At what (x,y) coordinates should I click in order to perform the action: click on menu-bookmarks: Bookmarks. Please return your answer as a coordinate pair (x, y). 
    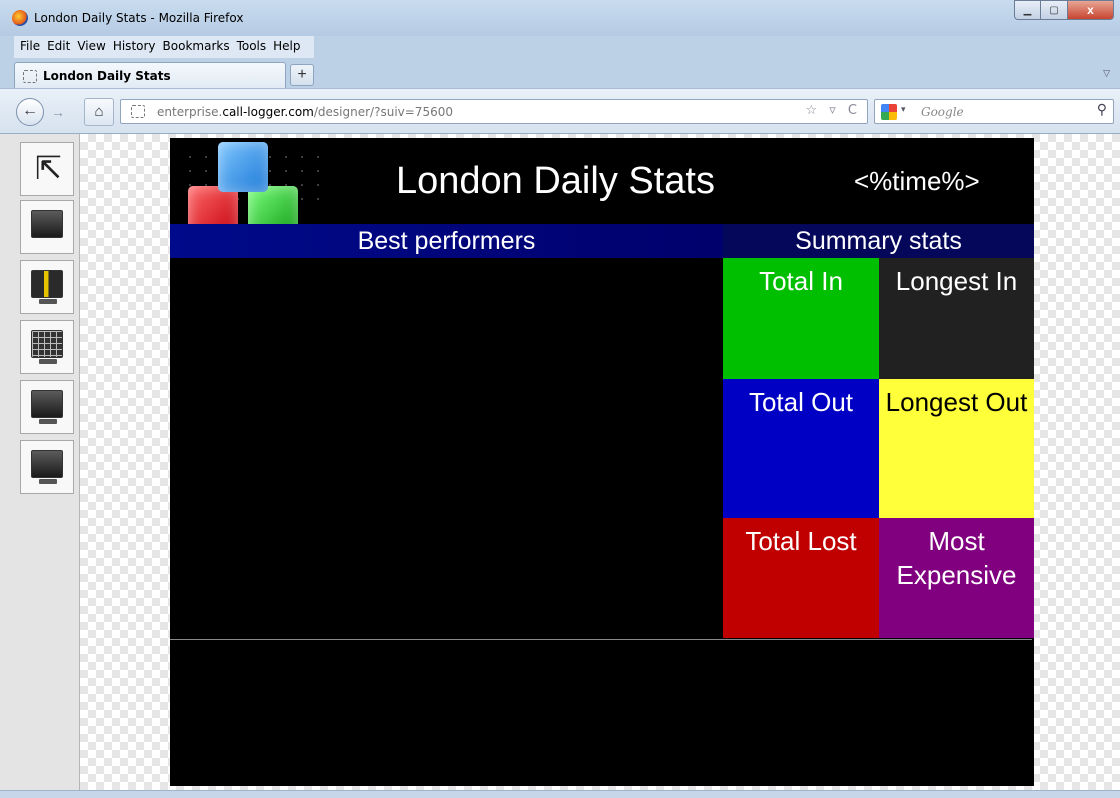
    Looking at the image, I should click on (199, 47).